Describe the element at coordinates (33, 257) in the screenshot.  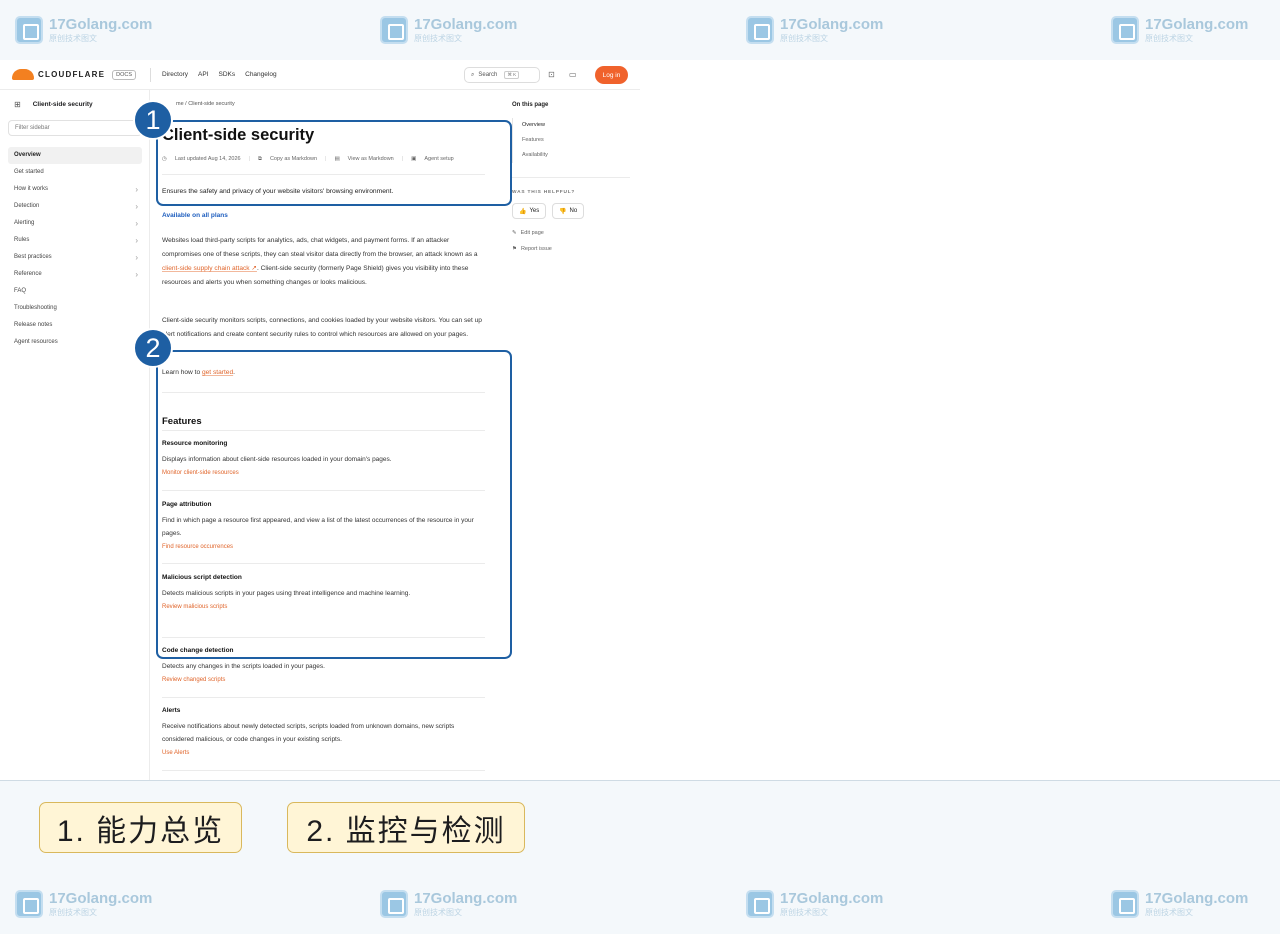
I see `sidebar-item-label: Best practices` at that location.